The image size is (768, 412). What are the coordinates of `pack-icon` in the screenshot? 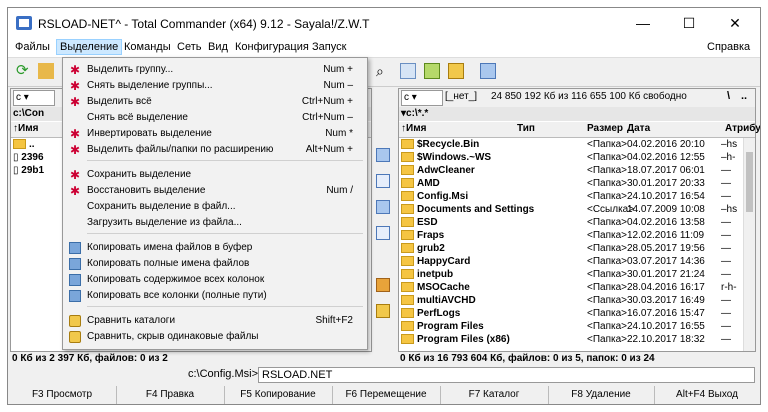 It's located at (383, 285).